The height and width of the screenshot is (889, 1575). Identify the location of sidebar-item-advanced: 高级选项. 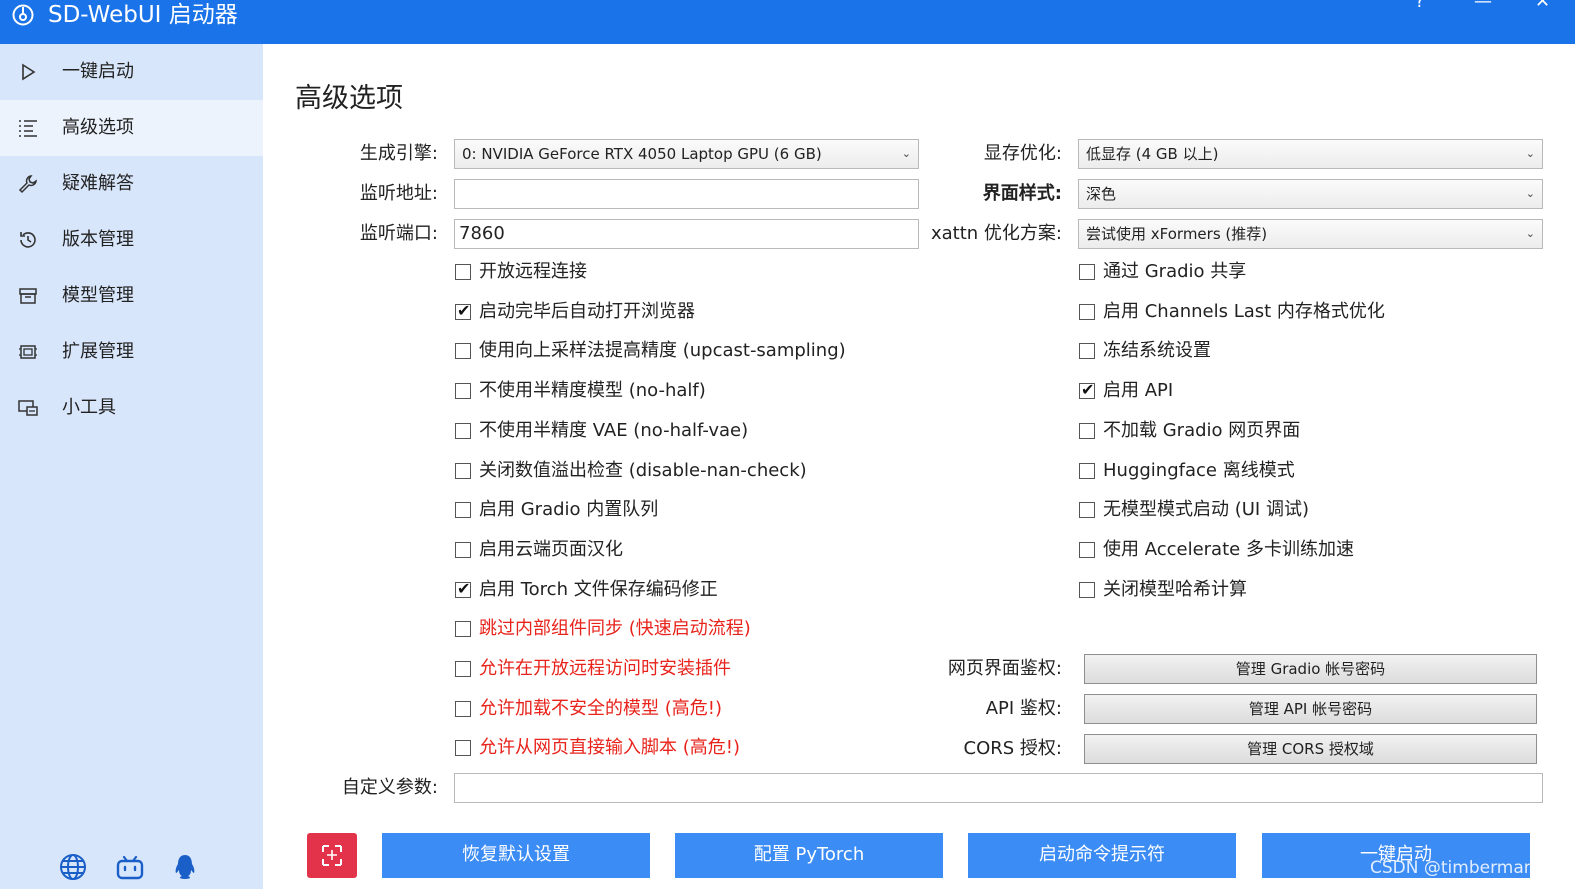
(131, 128).